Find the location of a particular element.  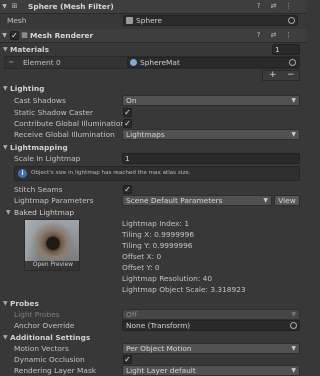

mesh-filter-title: Sphere (Mesh Filter) is located at coordinates (71, 6).